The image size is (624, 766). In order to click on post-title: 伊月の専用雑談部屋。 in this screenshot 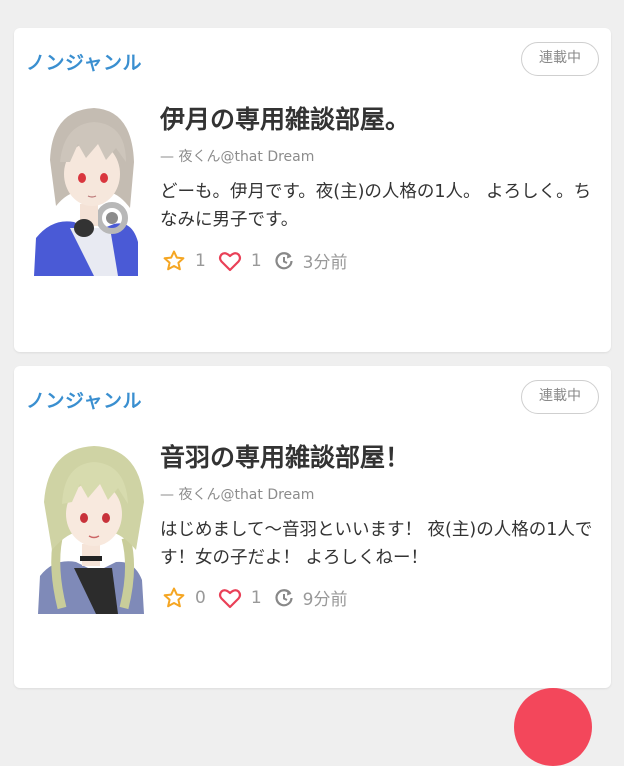, I will do `click(285, 118)`.